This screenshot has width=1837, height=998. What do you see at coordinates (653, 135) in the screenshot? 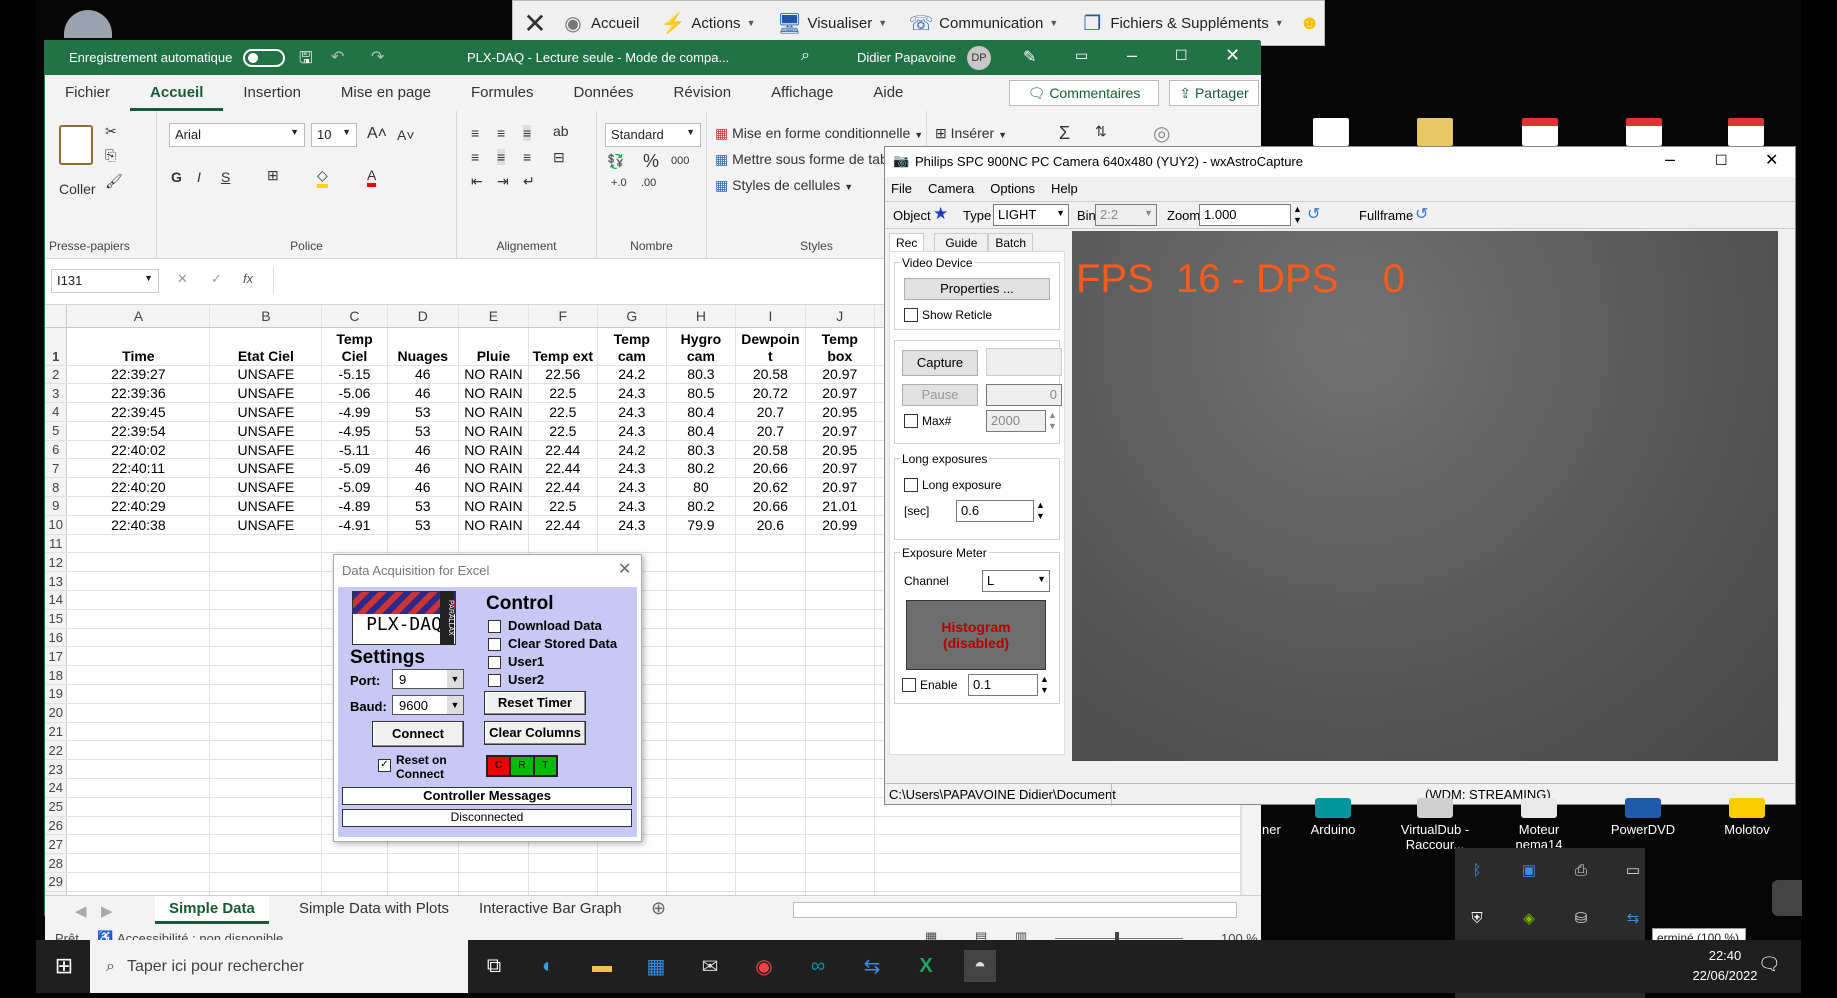
I see `number-format-select: Standard ▼` at bounding box center [653, 135].